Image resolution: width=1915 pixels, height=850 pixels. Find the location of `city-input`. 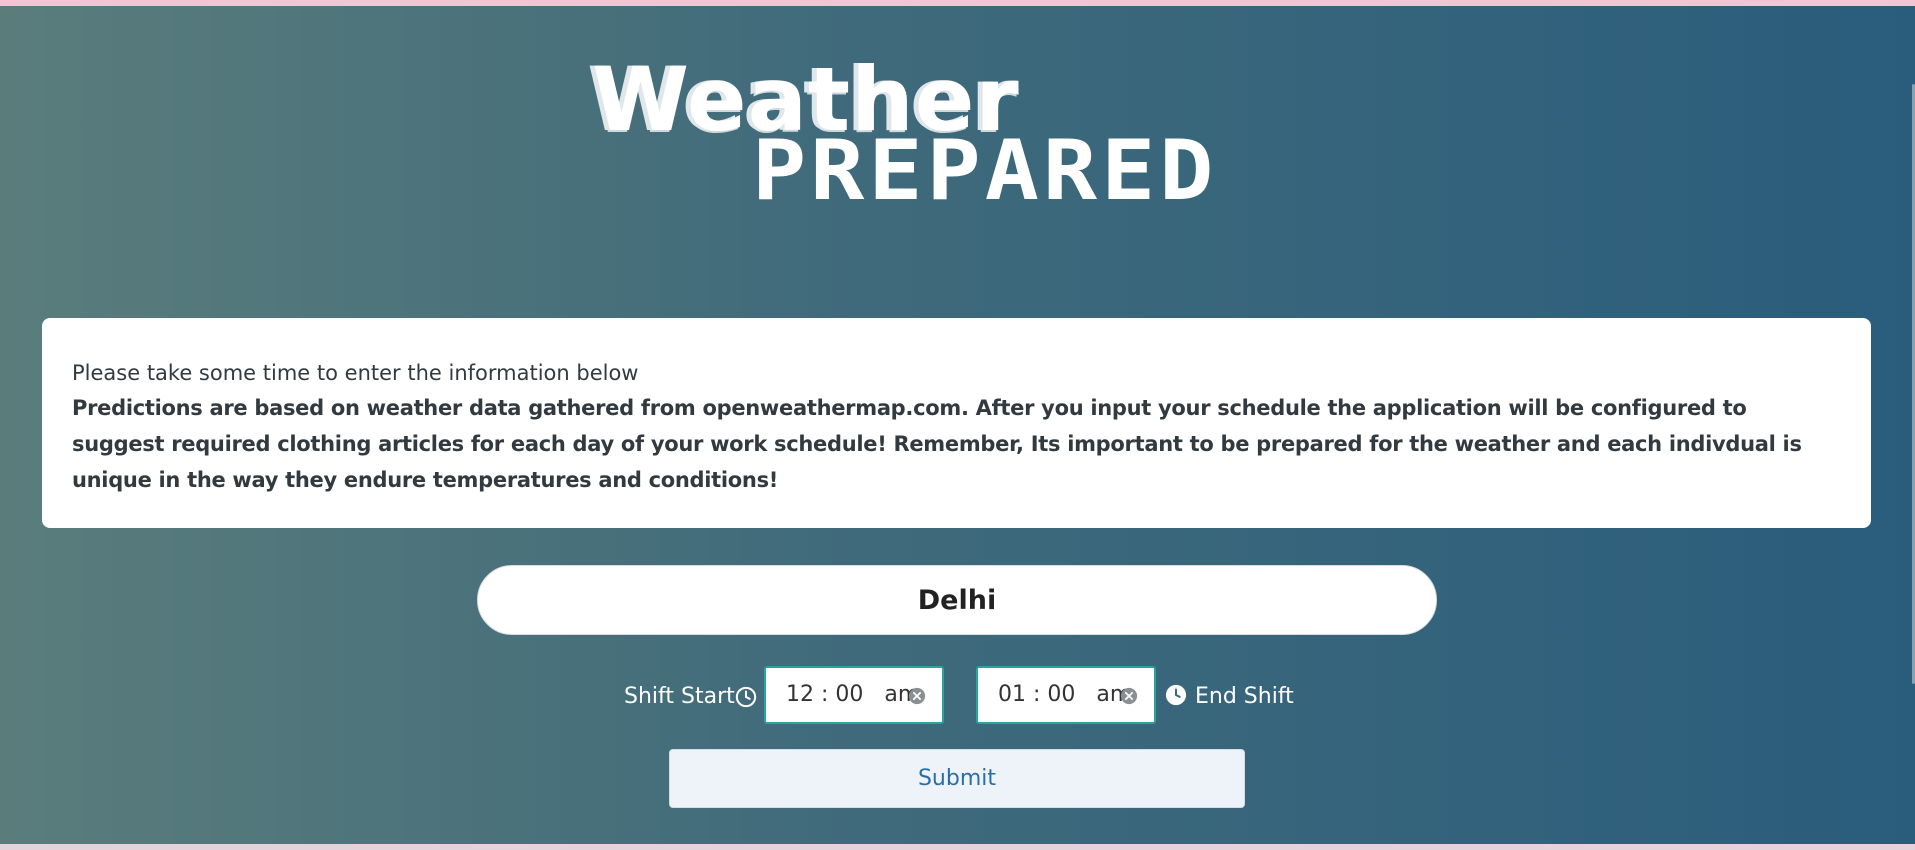

city-input is located at coordinates (957, 600).